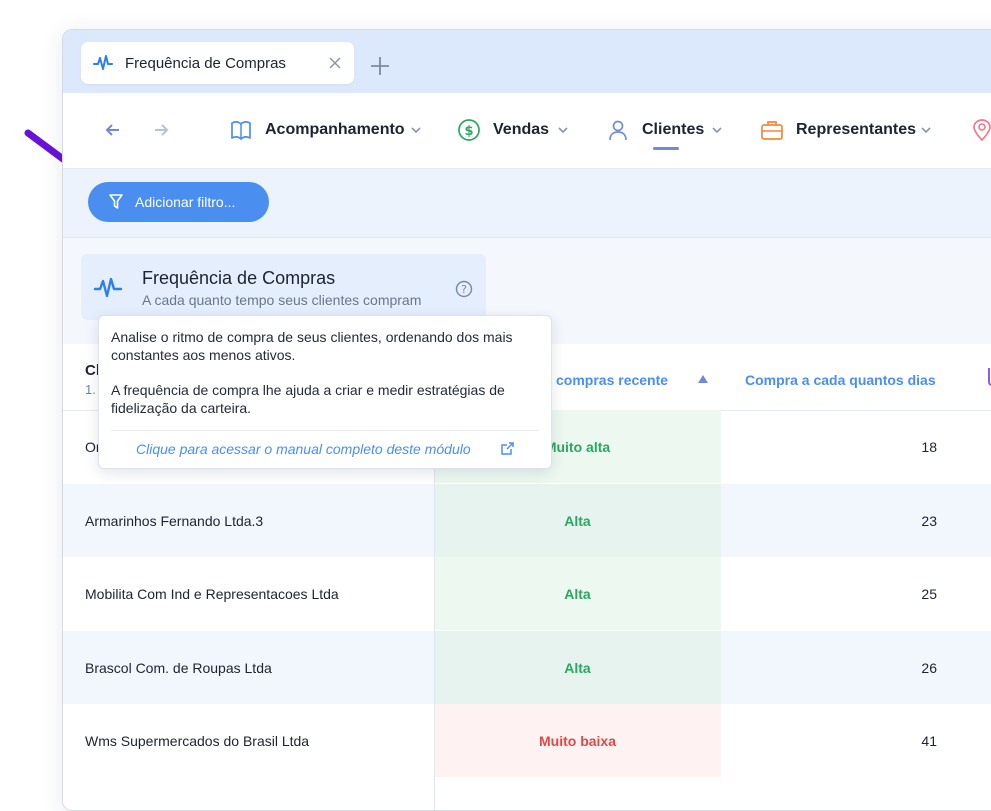 The width and height of the screenshot is (991, 811). I want to click on module-title: Frequência de Compras, so click(239, 278).